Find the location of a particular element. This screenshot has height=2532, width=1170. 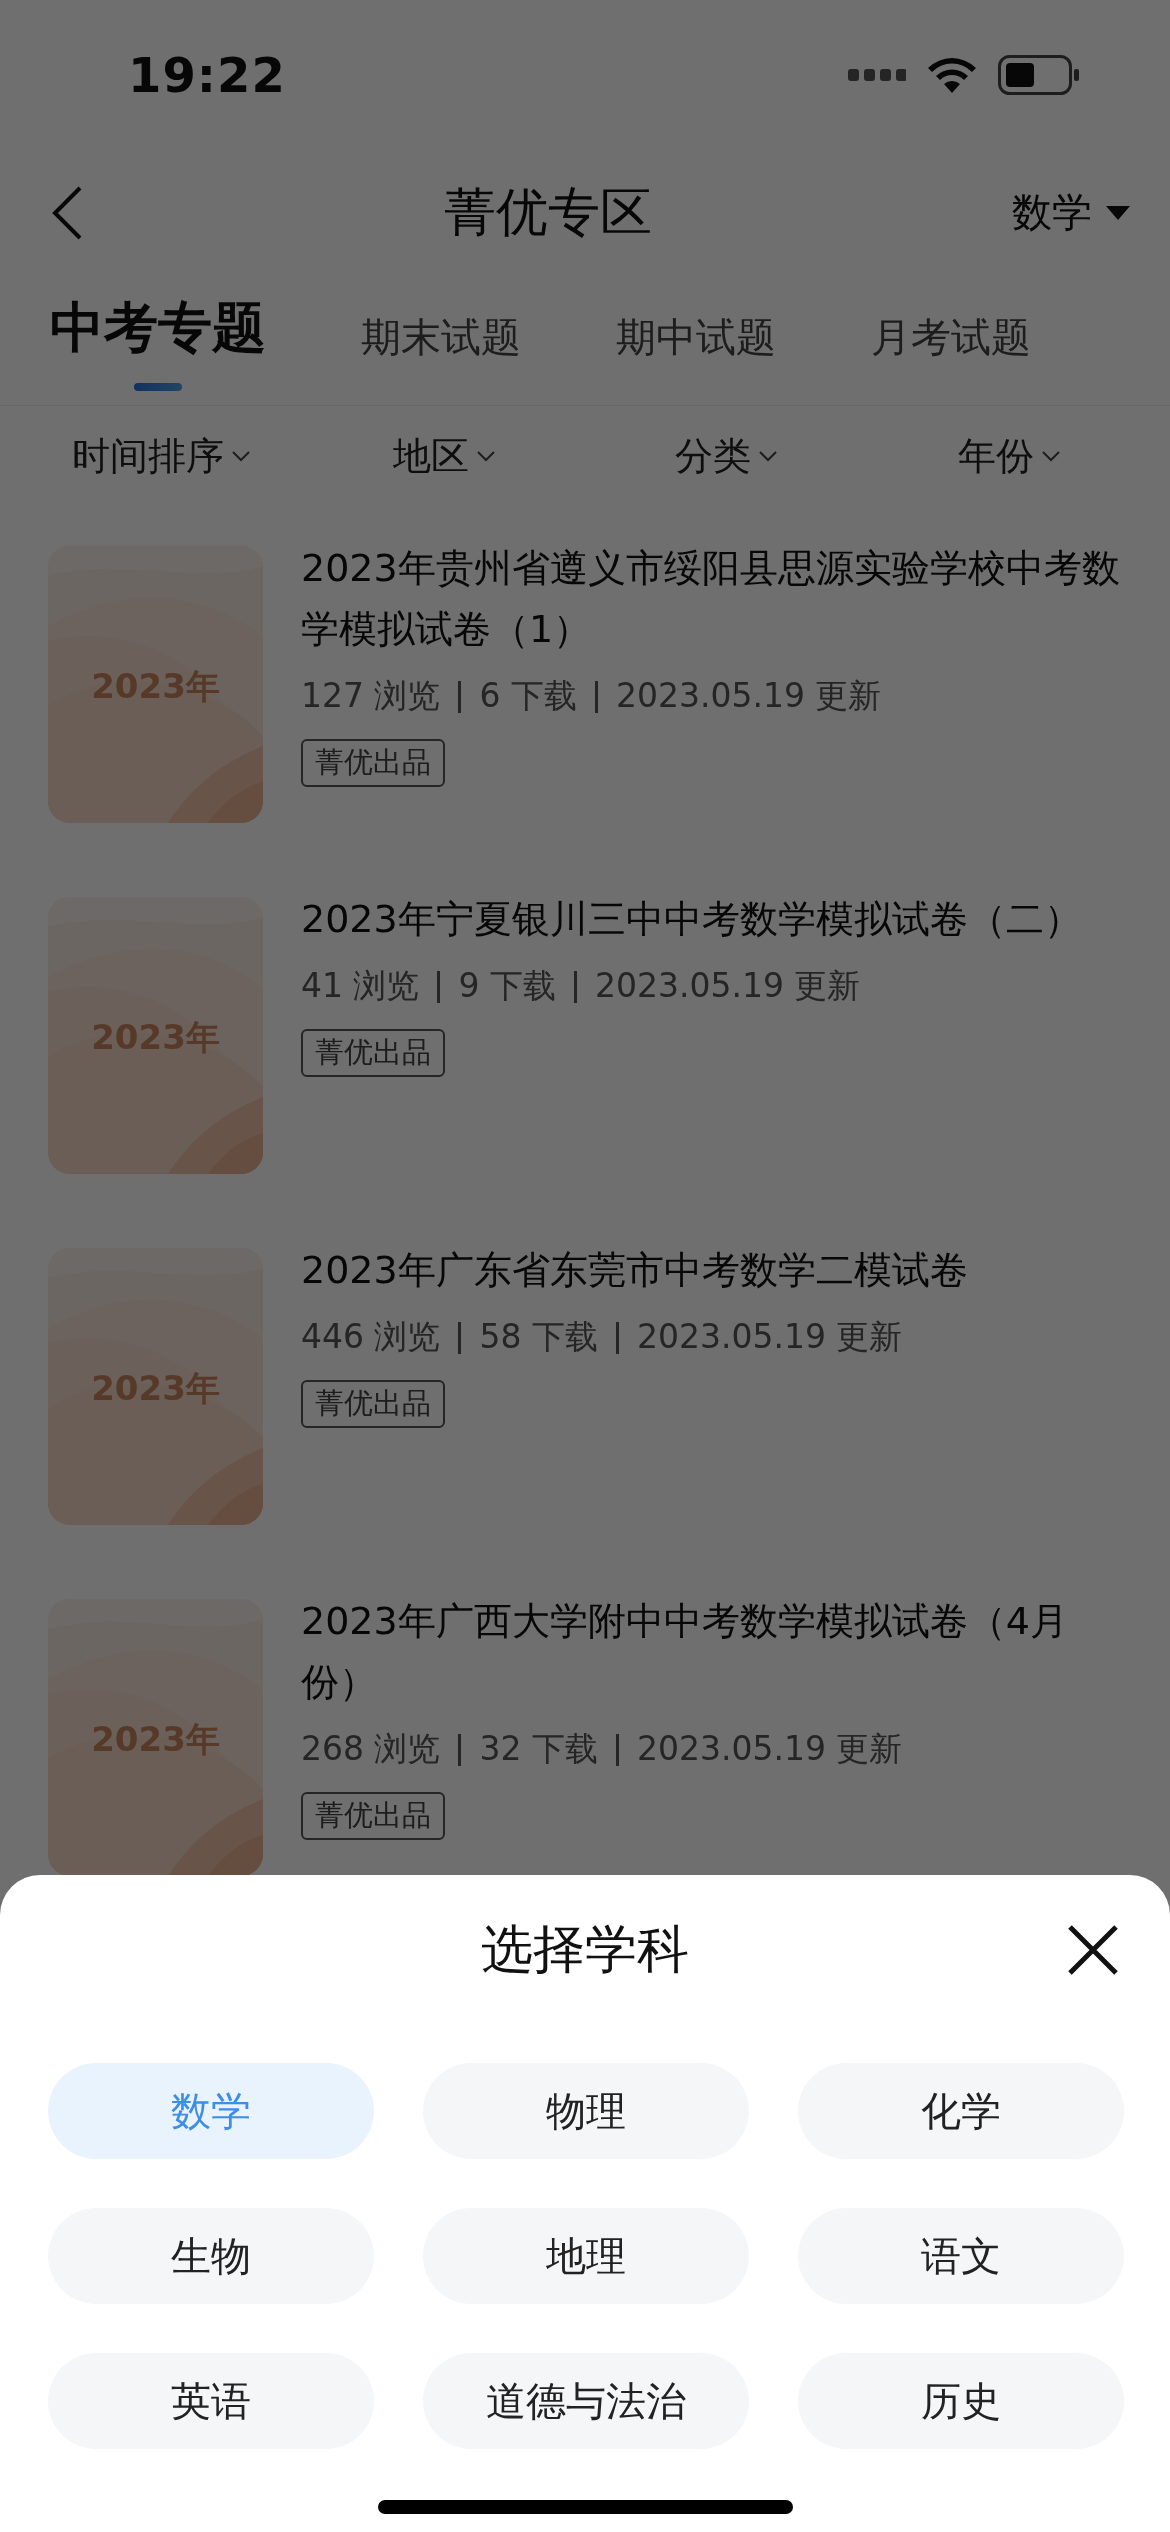

subject-option: 数学 is located at coordinates (211, 2111).